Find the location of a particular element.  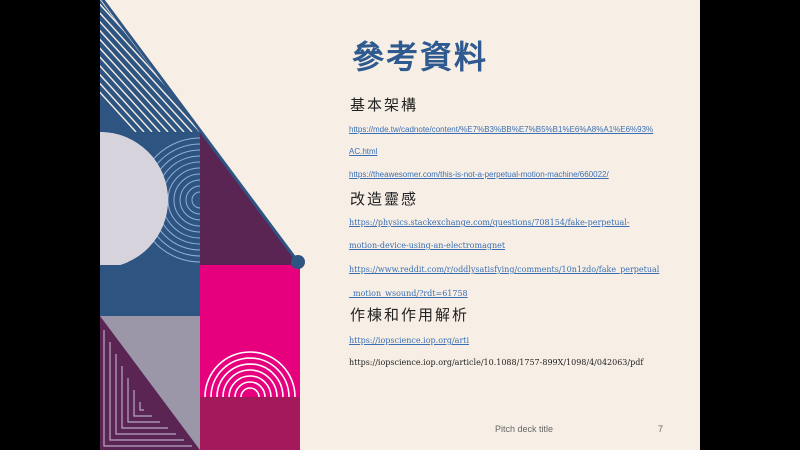

section-heading-modification-inspiration: 改造靈感 is located at coordinates (384, 199).